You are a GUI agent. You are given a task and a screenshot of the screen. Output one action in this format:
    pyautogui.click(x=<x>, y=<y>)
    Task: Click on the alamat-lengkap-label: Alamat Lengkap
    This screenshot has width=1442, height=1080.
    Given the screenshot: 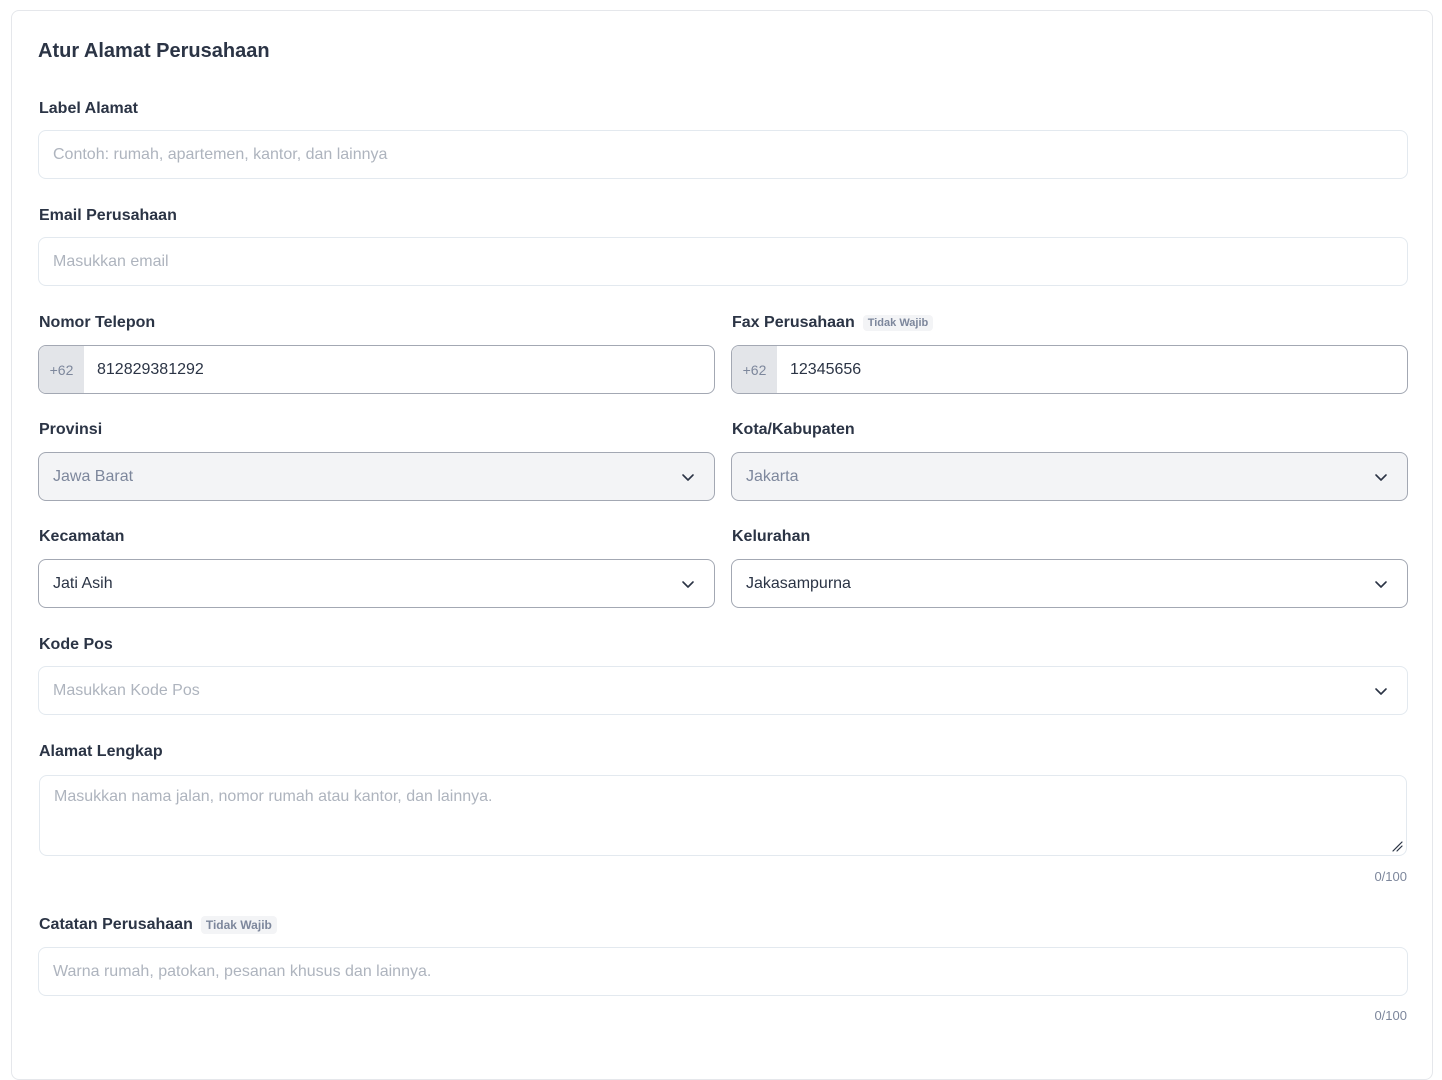 What is the action you would take?
    pyautogui.click(x=101, y=752)
    